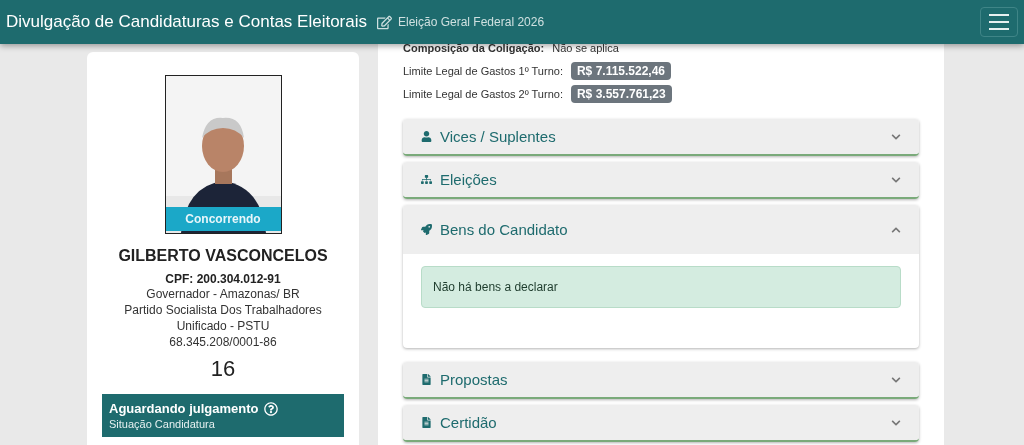  I want to click on candidate-info: Partido Socialista Dos Trabalhadores Unificado - PSTU, so click(223, 318).